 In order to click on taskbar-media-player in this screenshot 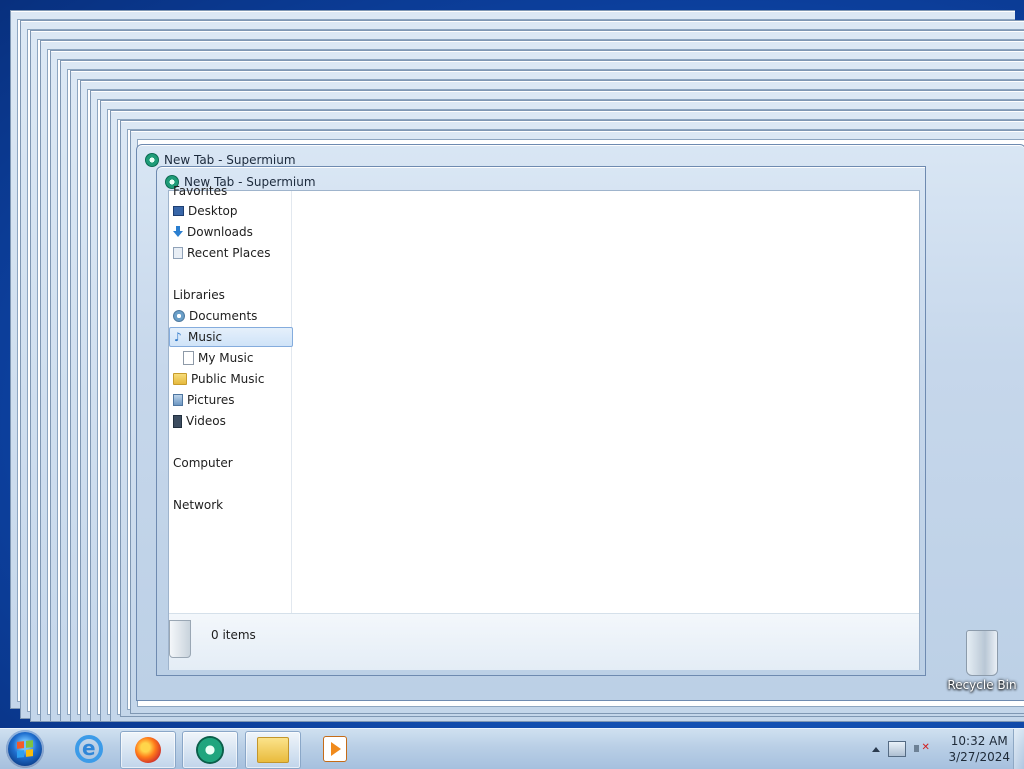, I will do `click(335, 749)`.